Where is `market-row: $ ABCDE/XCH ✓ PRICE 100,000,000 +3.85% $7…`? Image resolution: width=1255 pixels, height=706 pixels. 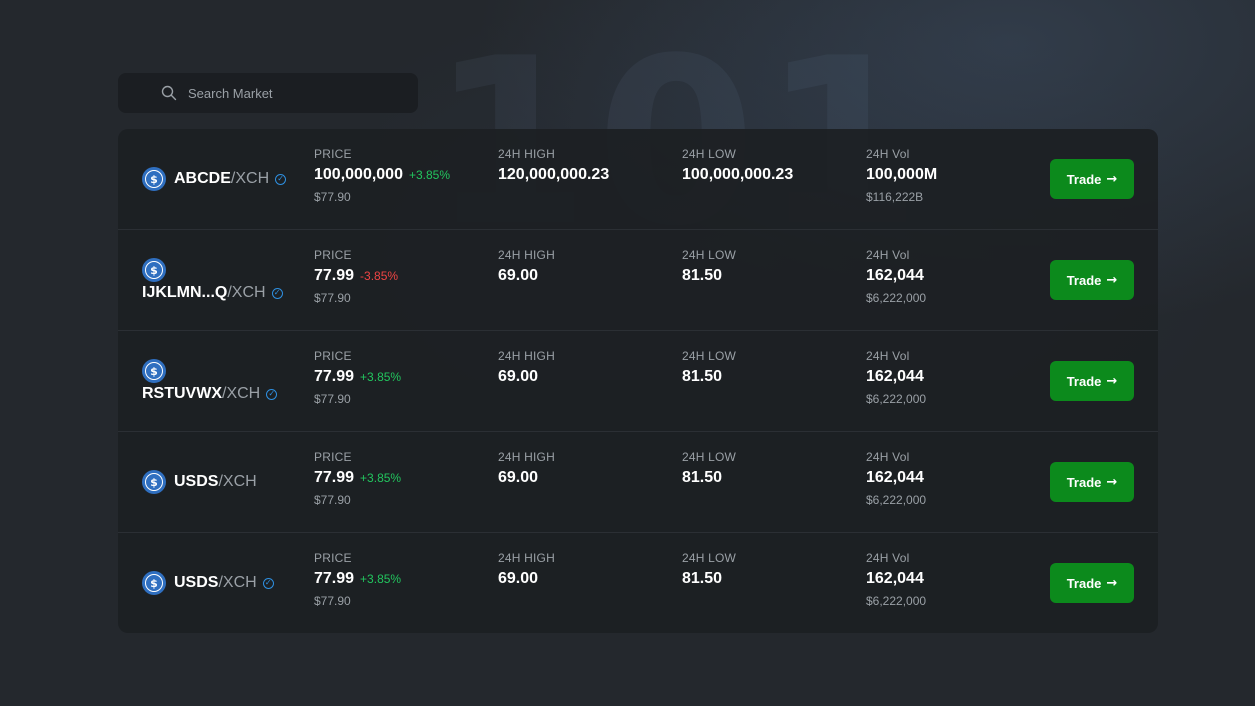 market-row: $ ABCDE/XCH ✓ PRICE 100,000,000 +3.85% $7… is located at coordinates (638, 179).